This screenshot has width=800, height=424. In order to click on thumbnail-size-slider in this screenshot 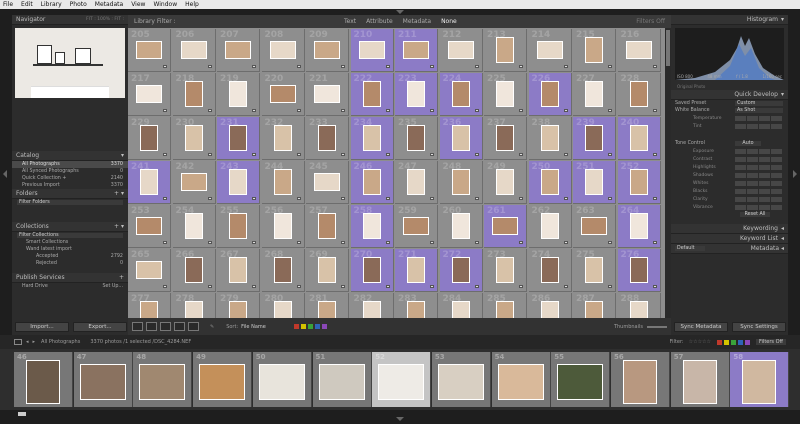, I will do `click(657, 326)`.